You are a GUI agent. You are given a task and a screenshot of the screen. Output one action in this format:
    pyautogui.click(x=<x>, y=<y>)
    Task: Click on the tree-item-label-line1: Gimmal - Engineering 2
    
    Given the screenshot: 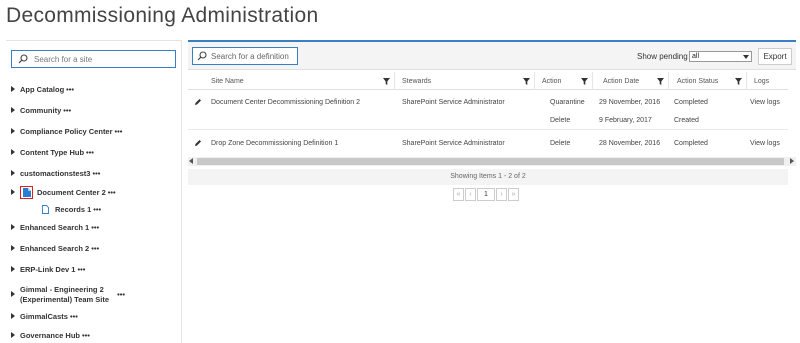 What is the action you would take?
    pyautogui.click(x=62, y=289)
    